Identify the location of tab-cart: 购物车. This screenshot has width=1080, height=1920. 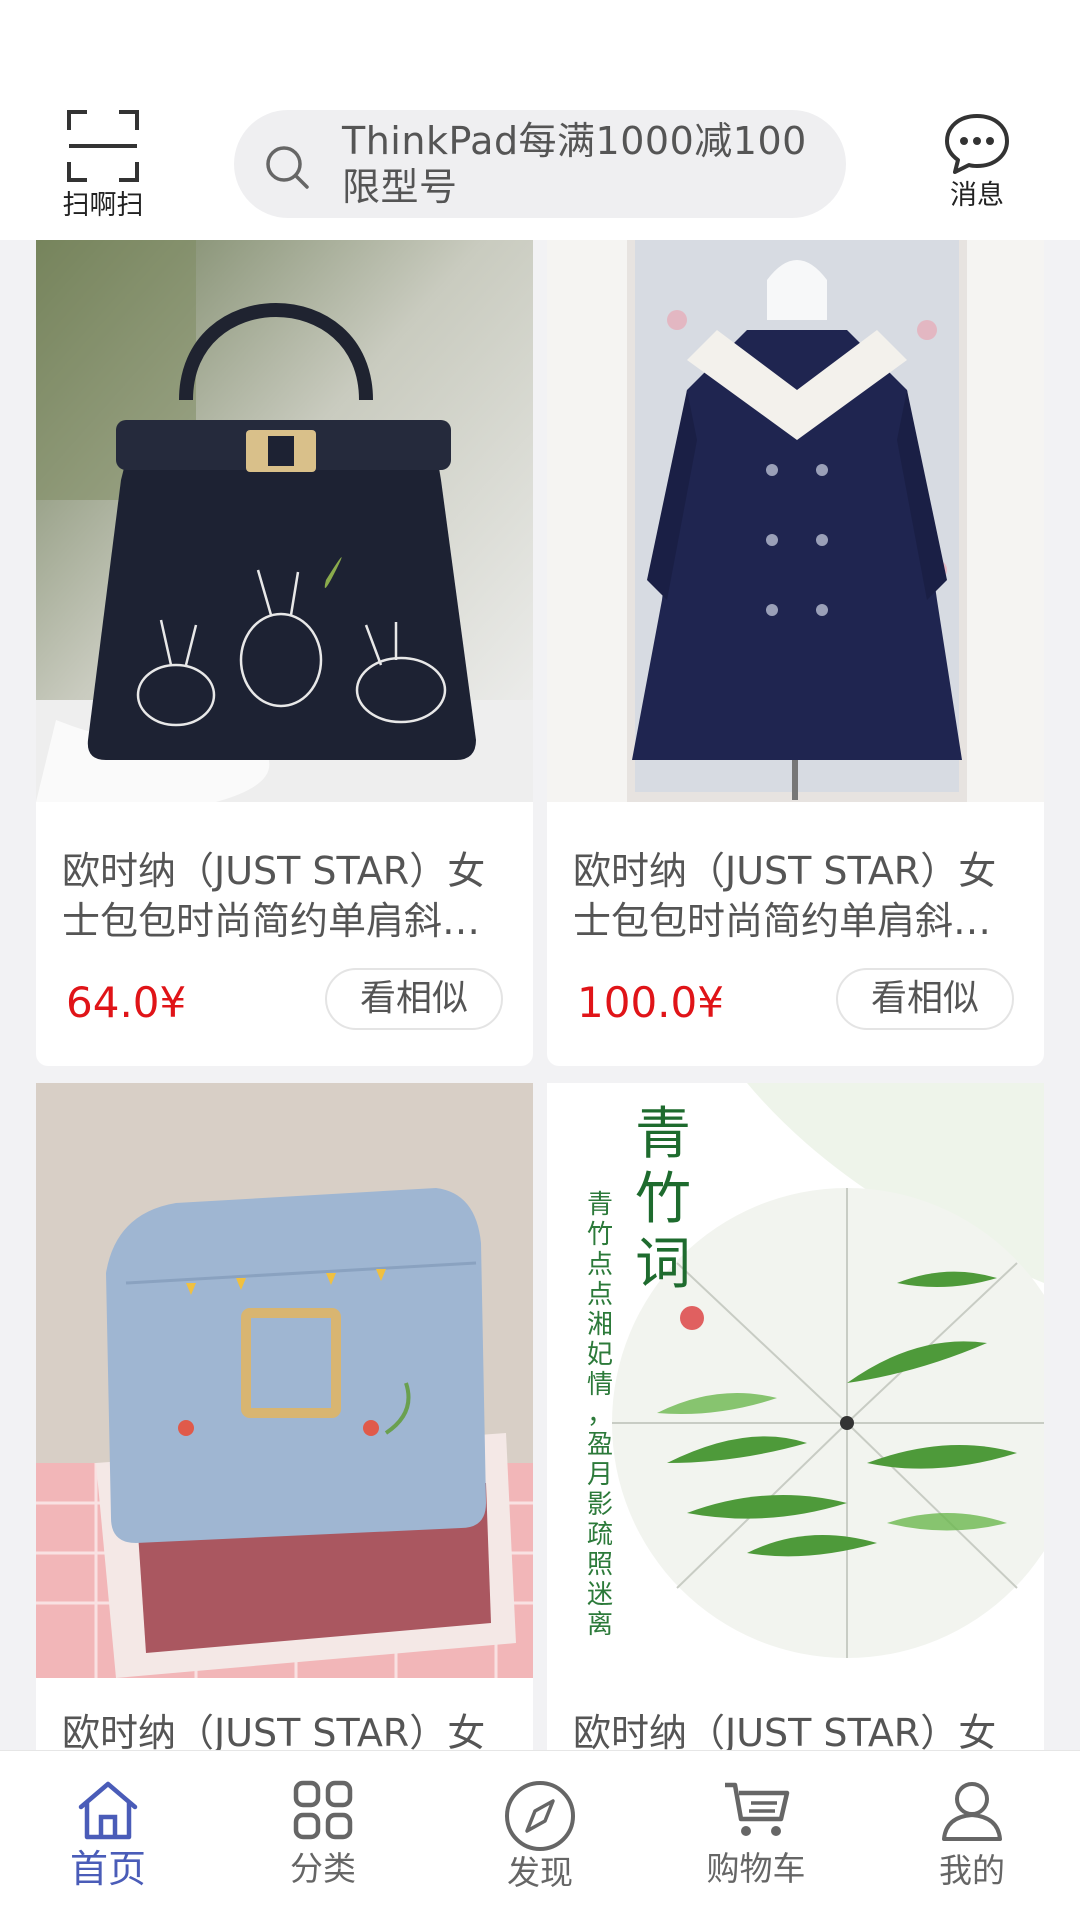
(756, 1834).